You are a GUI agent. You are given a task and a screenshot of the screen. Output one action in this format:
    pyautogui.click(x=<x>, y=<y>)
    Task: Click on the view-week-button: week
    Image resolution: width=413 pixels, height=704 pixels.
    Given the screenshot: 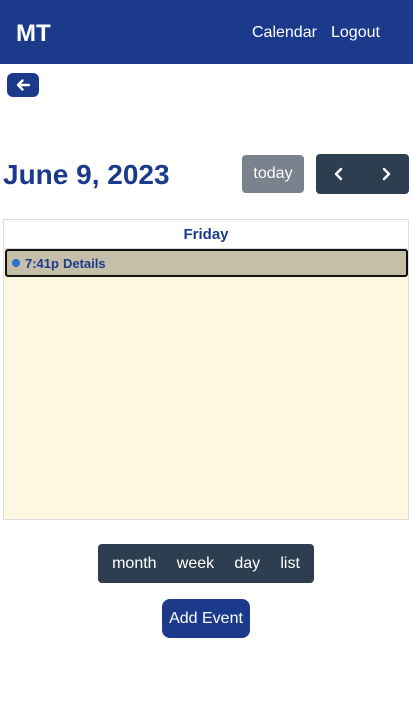 What is the action you would take?
    pyautogui.click(x=195, y=564)
    